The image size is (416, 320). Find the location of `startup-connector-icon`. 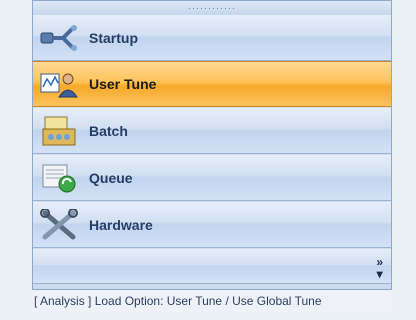

startup-connector-icon is located at coordinates (59, 38).